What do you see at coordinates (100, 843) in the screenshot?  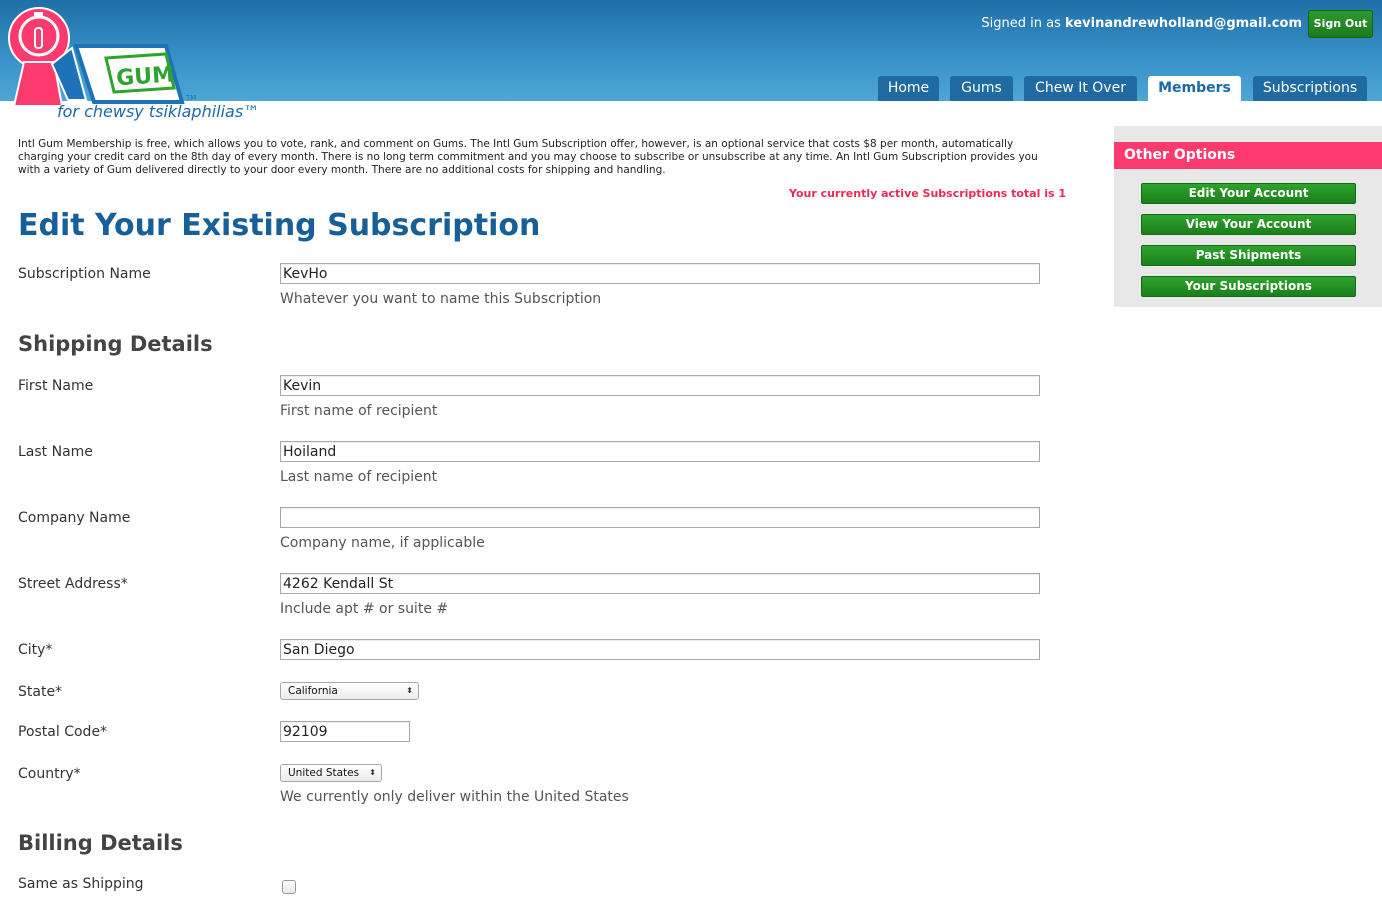 I see `billing-section-title: Billing Details` at bounding box center [100, 843].